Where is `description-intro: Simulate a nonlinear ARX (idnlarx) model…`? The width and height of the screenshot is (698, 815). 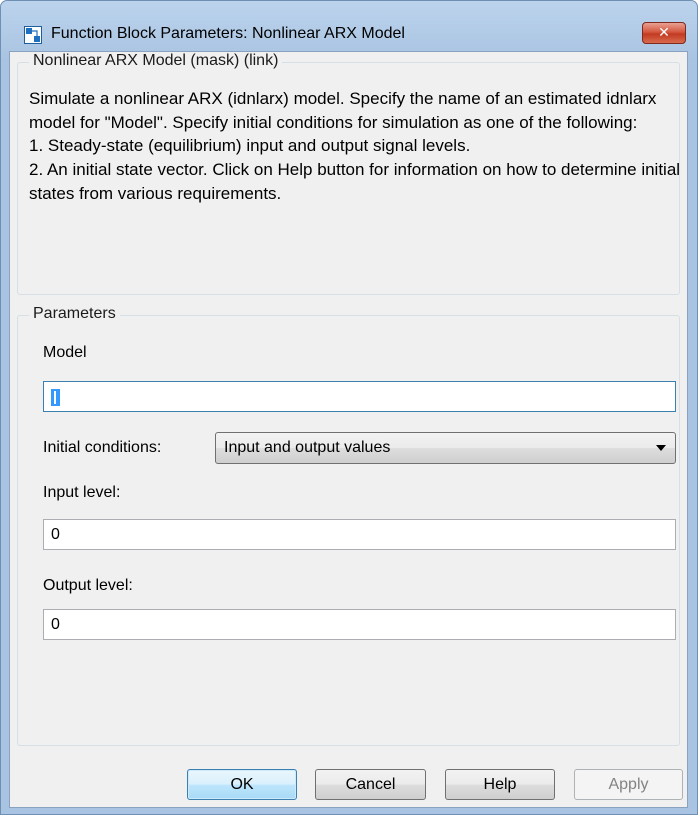 description-intro: Simulate a nonlinear ARX (idnlarx) model… is located at coordinates (343, 110).